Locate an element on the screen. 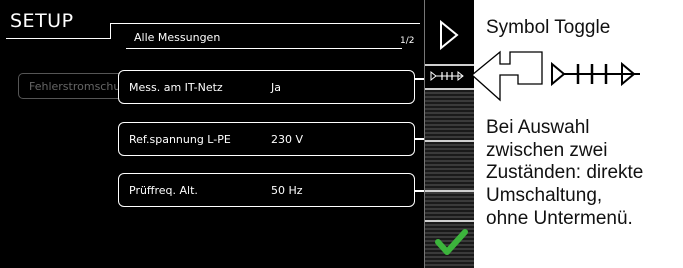 The height and width of the screenshot is (268, 683). annotation-title: Symbol Toggle is located at coordinates (548, 27).